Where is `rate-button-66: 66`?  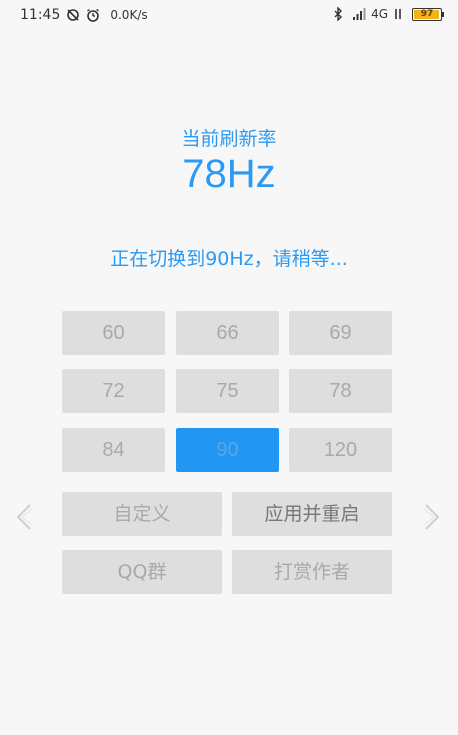 rate-button-66: 66 is located at coordinates (227, 333).